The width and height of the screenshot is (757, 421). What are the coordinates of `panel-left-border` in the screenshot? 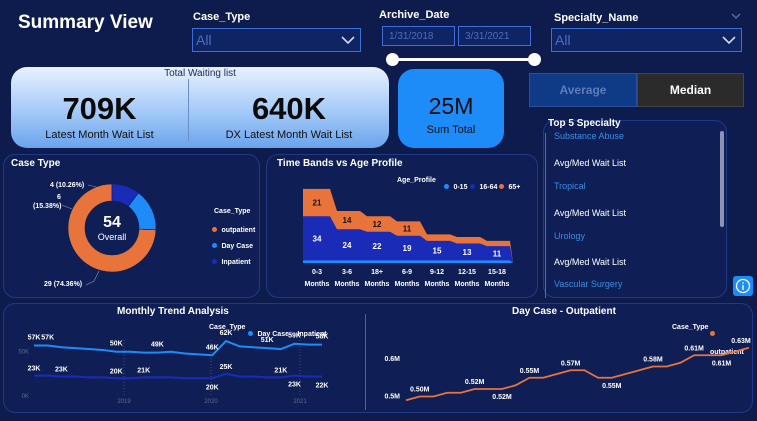 It's located at (545, 215).